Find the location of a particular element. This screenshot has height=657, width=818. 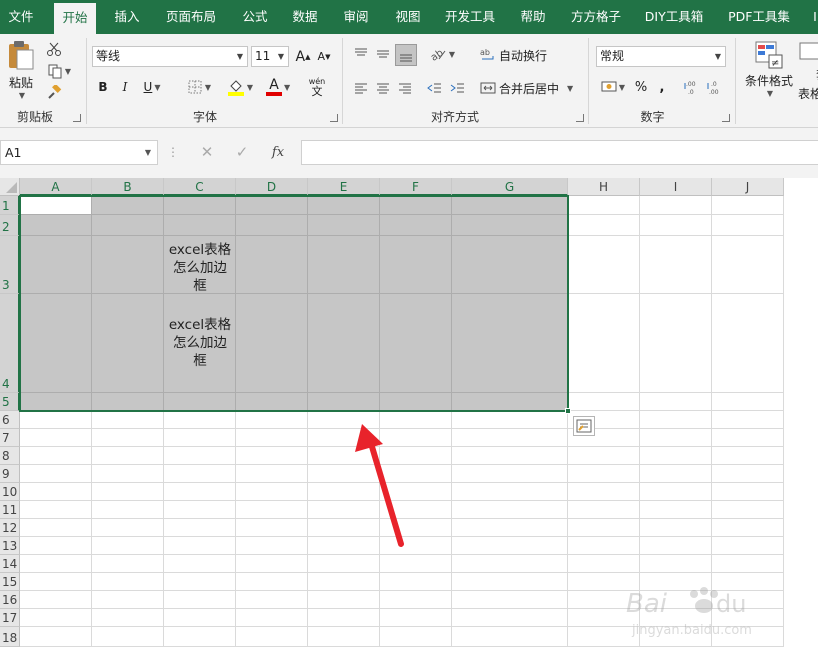

cell-A7 is located at coordinates (56, 438).